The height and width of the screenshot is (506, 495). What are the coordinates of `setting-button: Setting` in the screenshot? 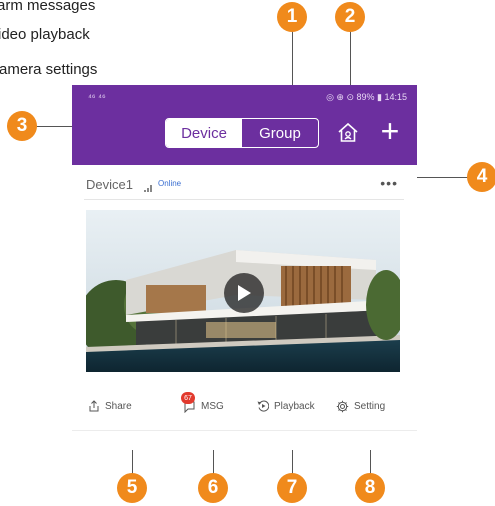 It's located at (360, 406).